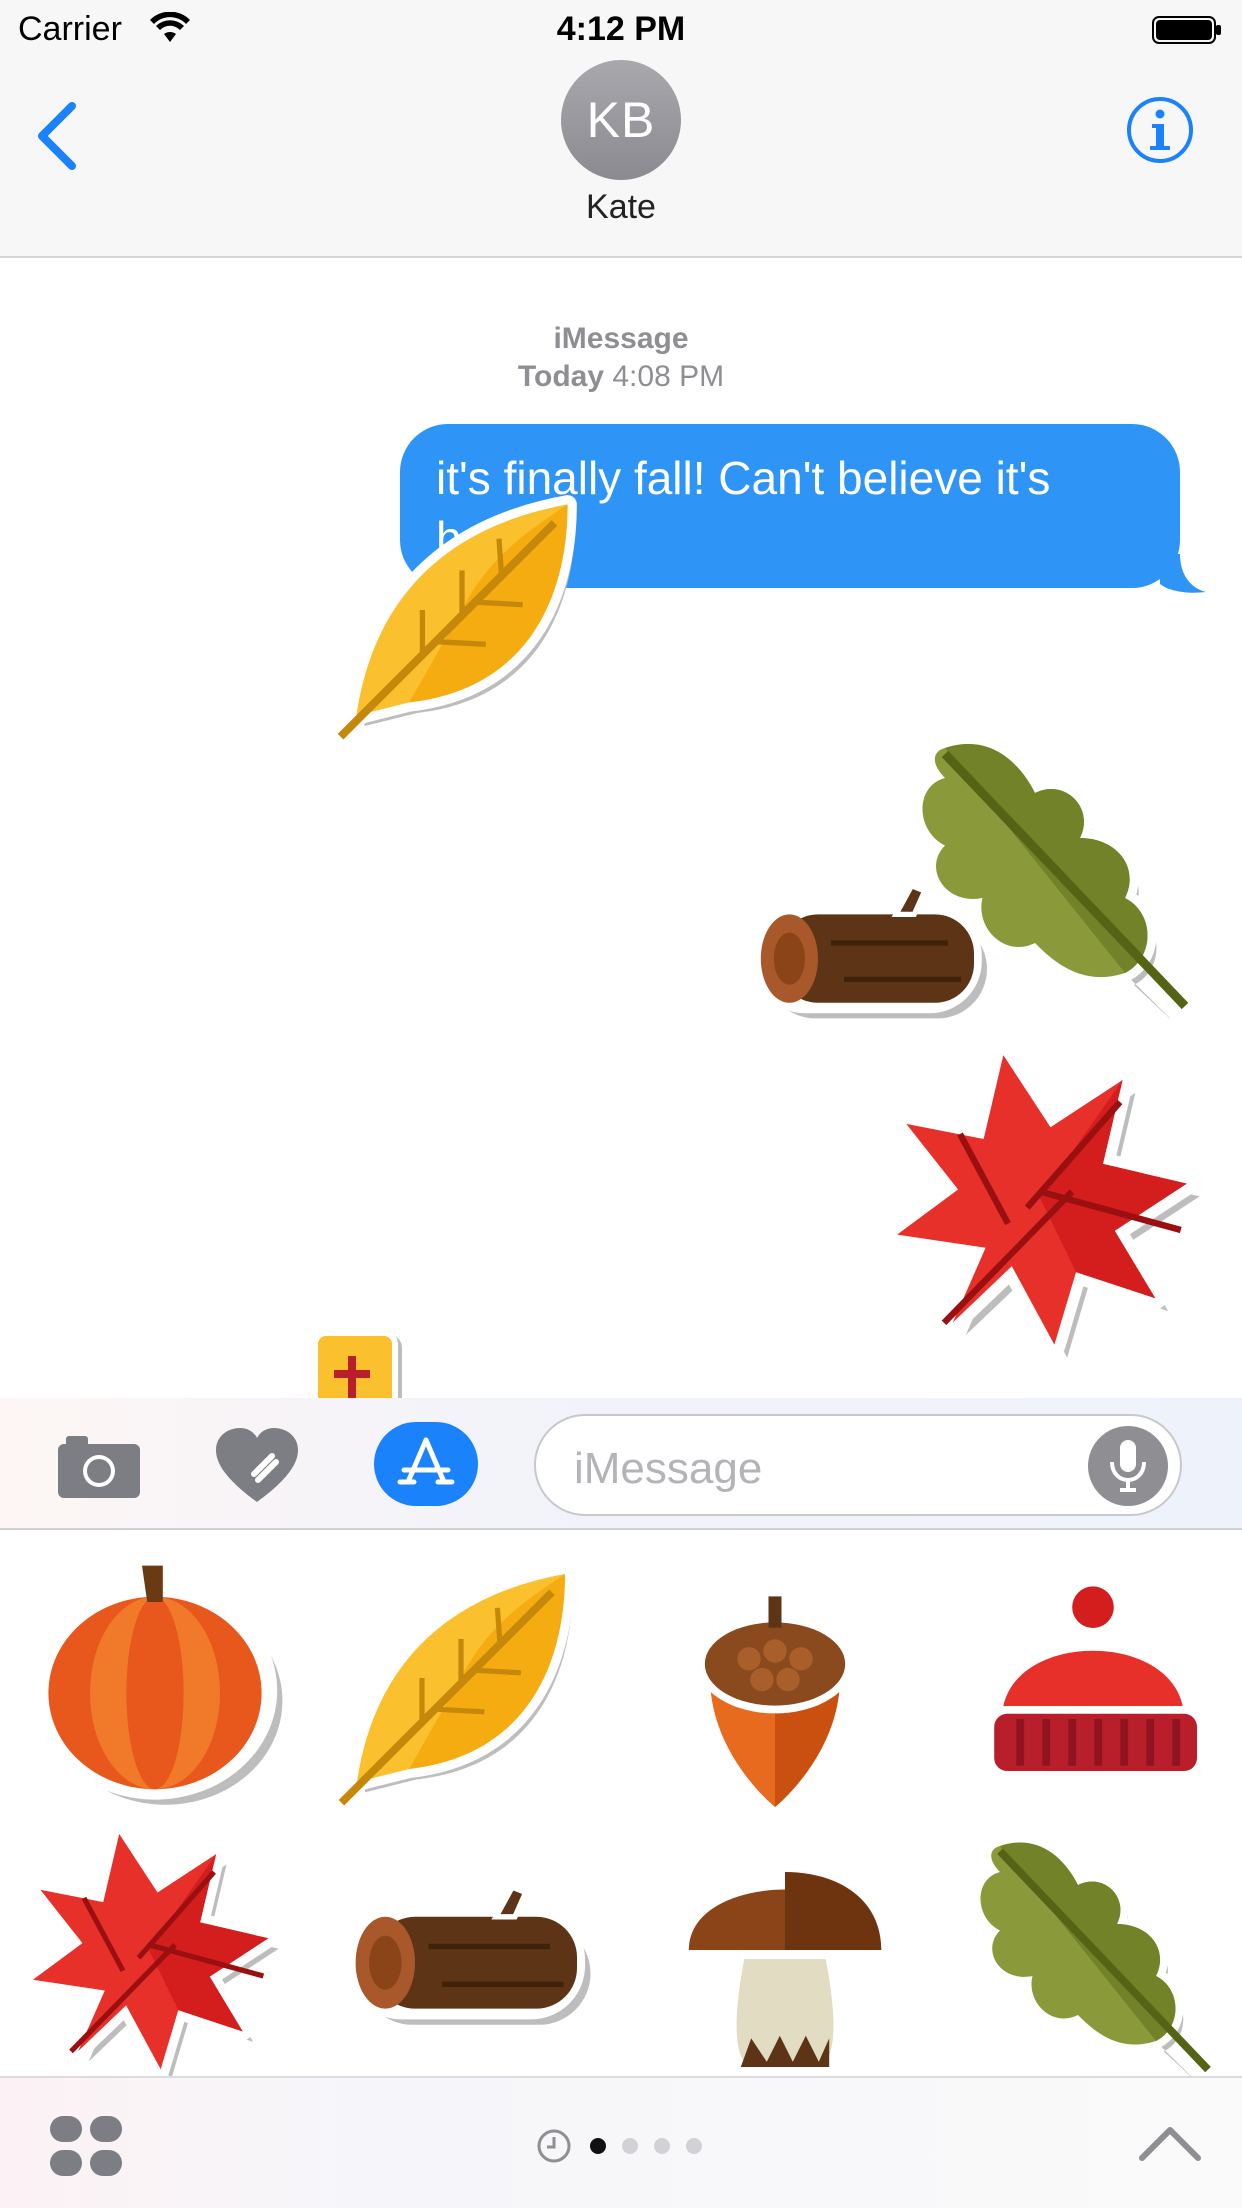 The height and width of the screenshot is (2208, 1242). Describe the element at coordinates (1160, 130) in the screenshot. I see `info-icon` at that location.